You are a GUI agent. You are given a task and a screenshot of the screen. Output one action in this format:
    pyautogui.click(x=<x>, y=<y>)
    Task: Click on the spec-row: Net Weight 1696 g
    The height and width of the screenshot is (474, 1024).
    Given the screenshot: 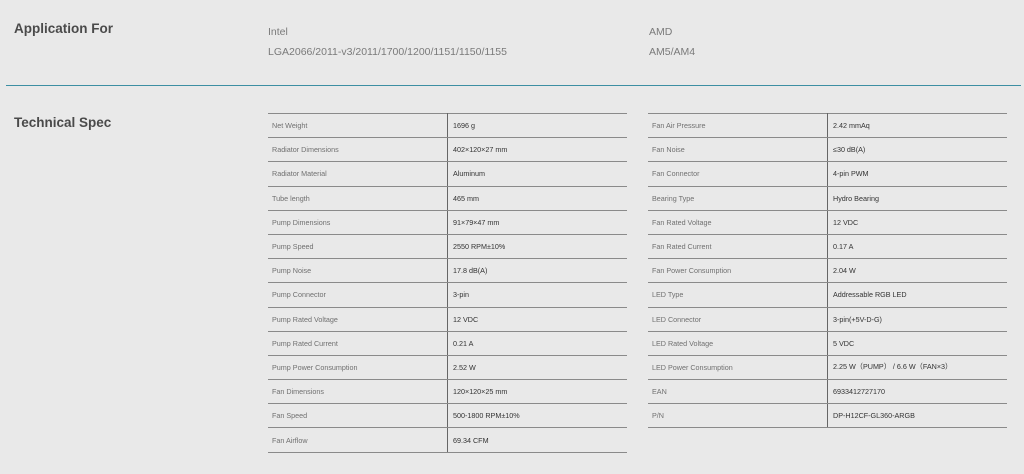 What is the action you would take?
    pyautogui.click(x=447, y=125)
    